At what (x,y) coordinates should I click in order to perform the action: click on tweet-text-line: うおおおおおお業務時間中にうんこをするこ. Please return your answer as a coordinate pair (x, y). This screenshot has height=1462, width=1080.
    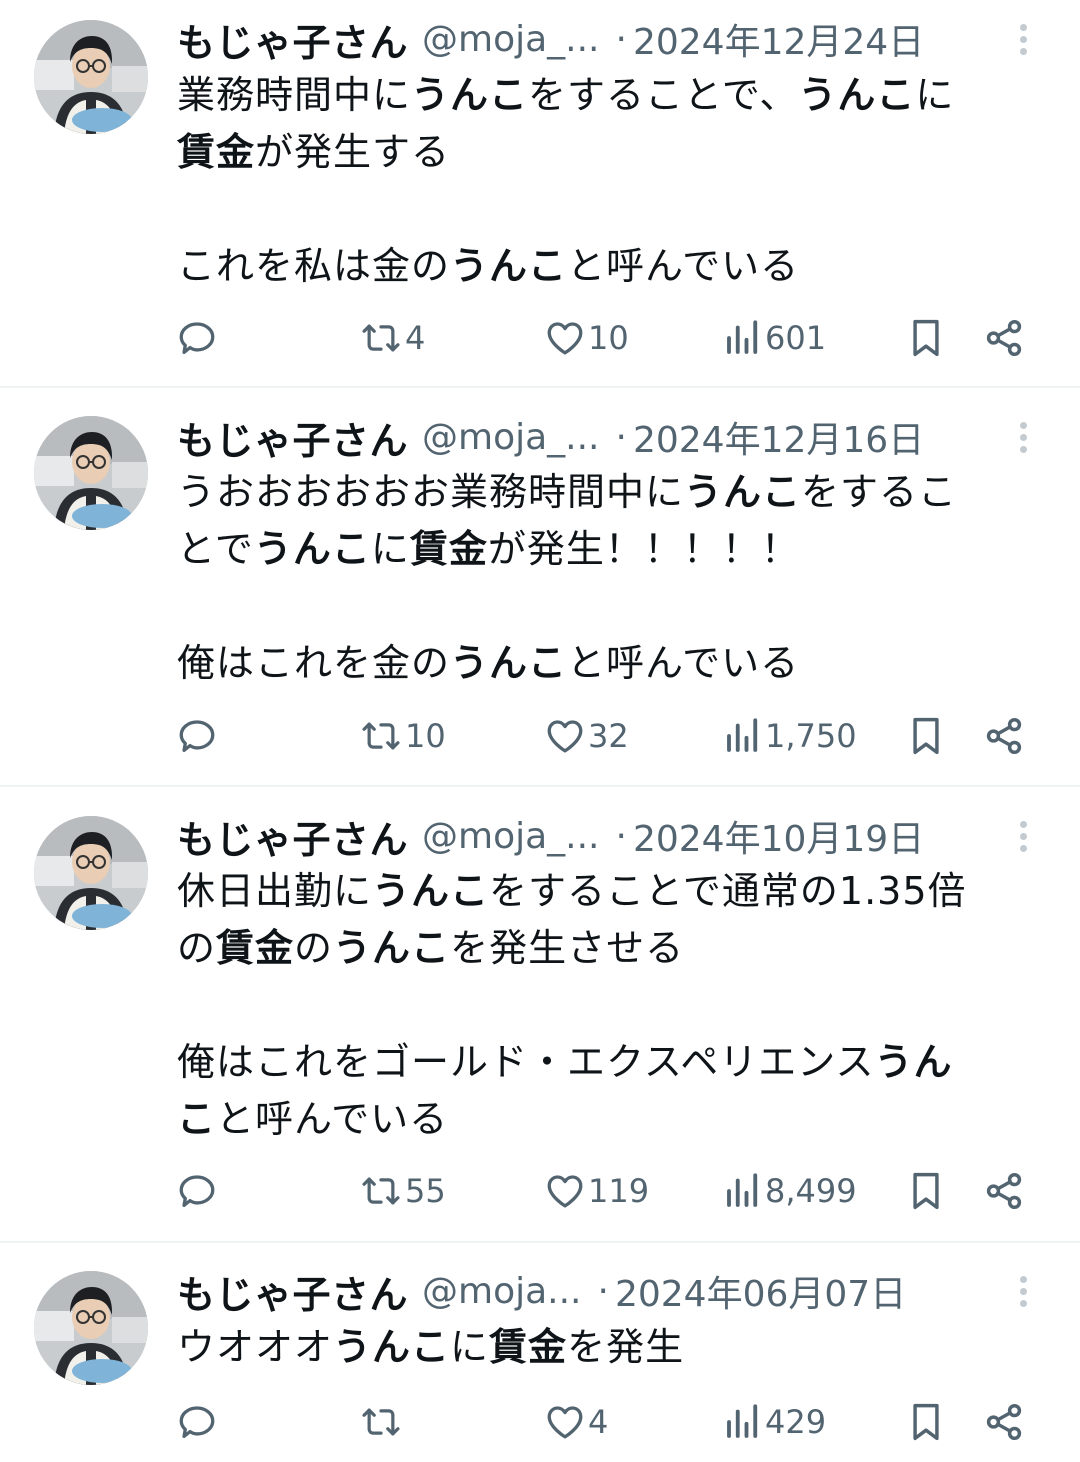
    Looking at the image, I should click on (607, 492).